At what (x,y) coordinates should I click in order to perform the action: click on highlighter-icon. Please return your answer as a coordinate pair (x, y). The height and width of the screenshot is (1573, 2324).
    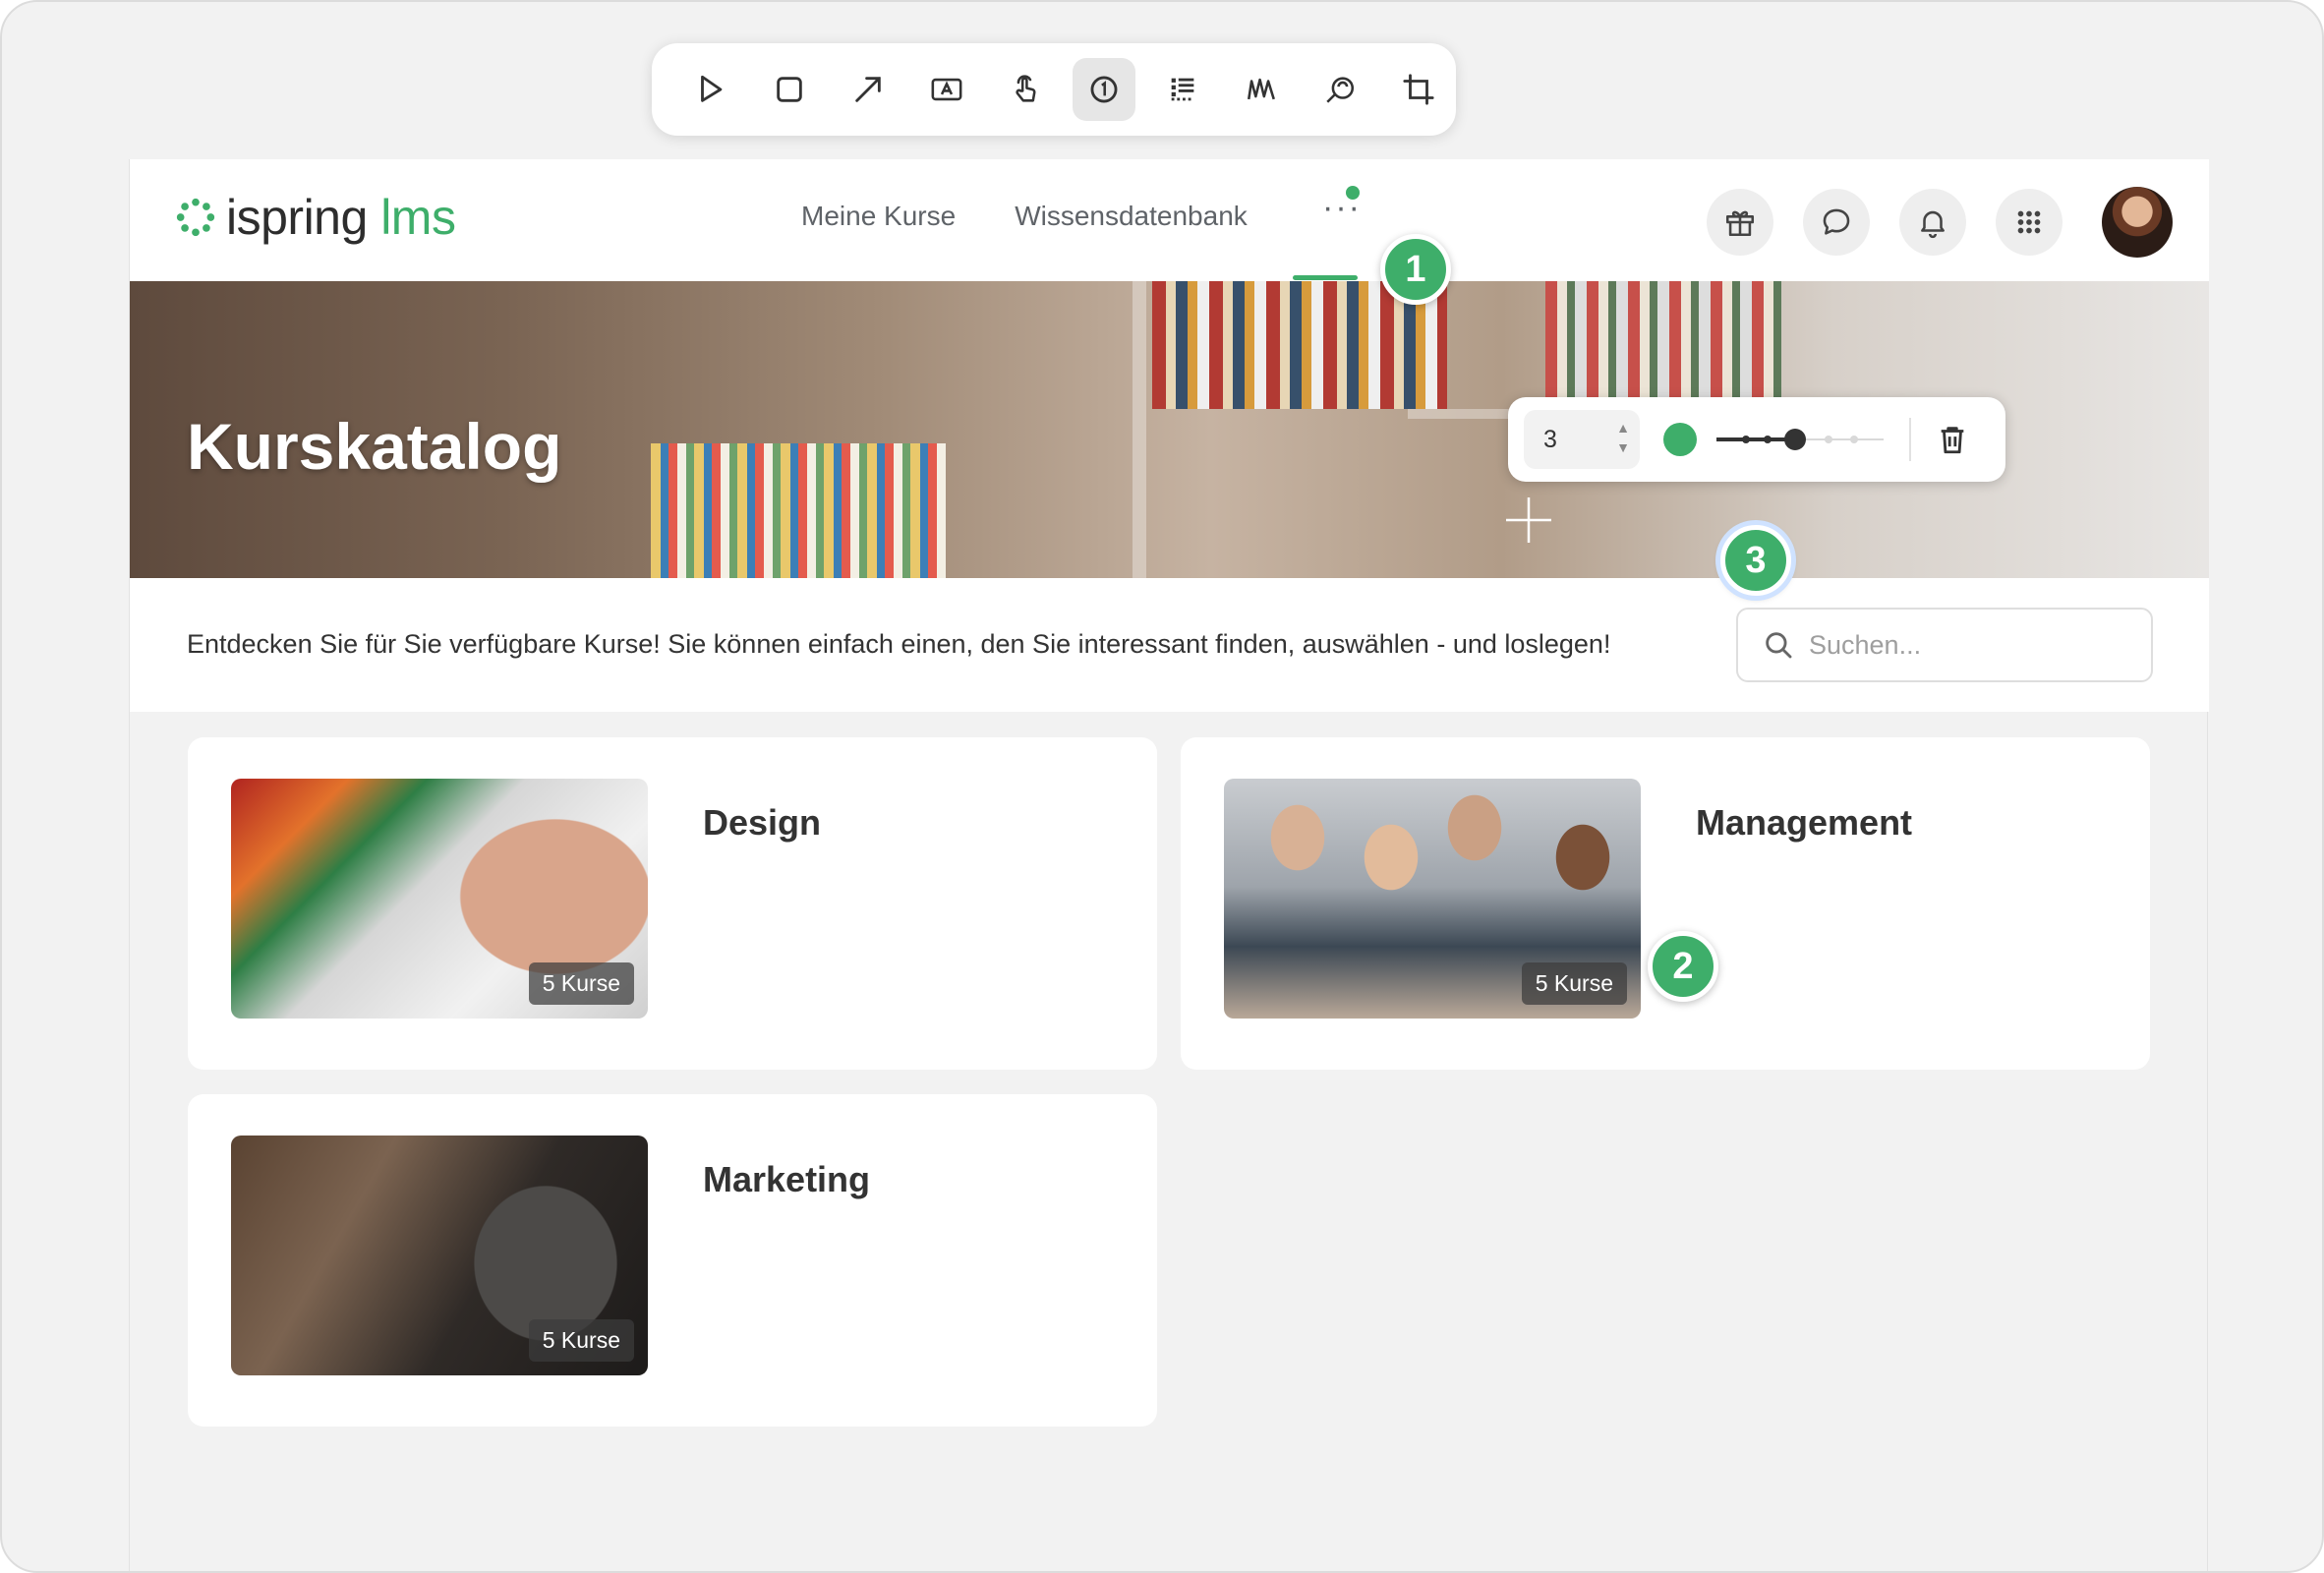
    Looking at the image, I should click on (1261, 89).